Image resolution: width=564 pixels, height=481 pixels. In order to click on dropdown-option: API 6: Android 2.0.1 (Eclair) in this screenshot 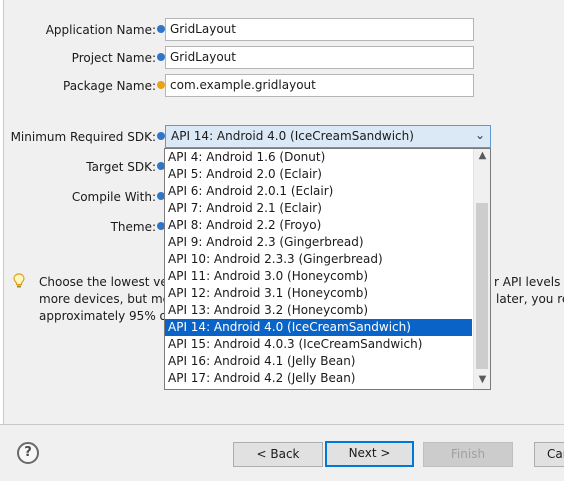, I will do `click(318, 191)`.